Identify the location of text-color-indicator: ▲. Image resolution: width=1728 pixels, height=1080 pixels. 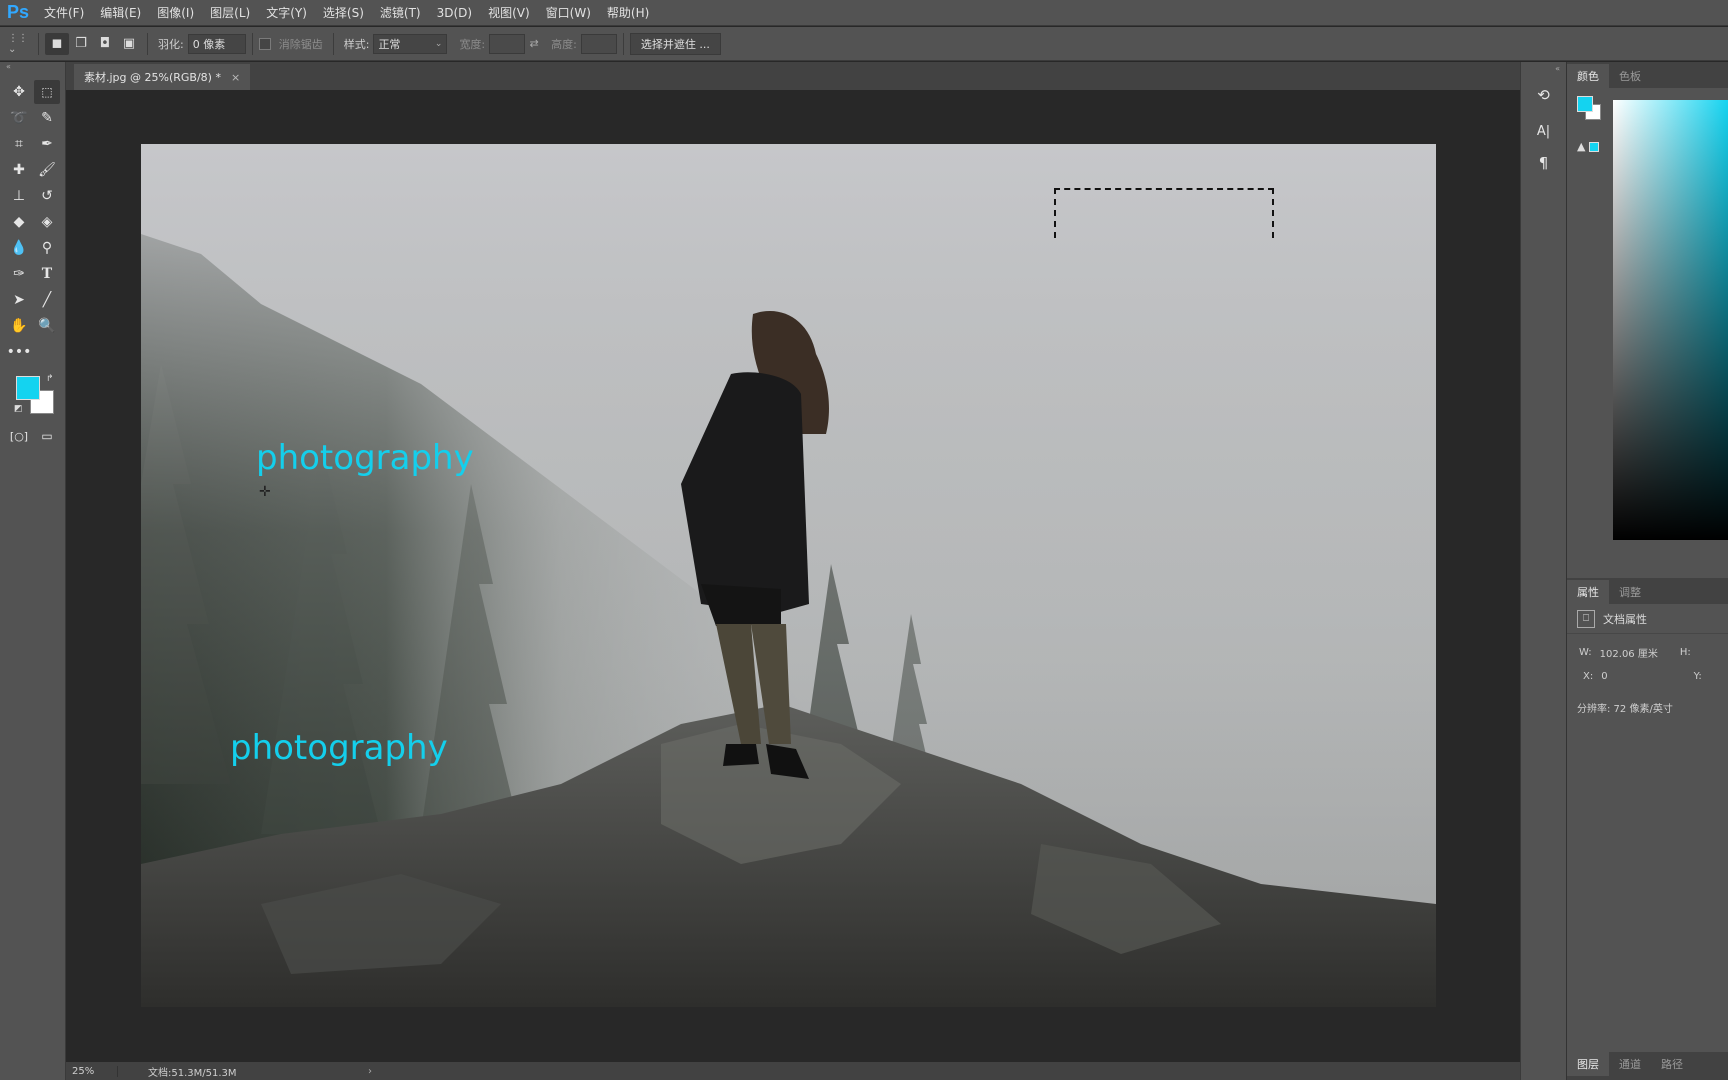
(1588, 146).